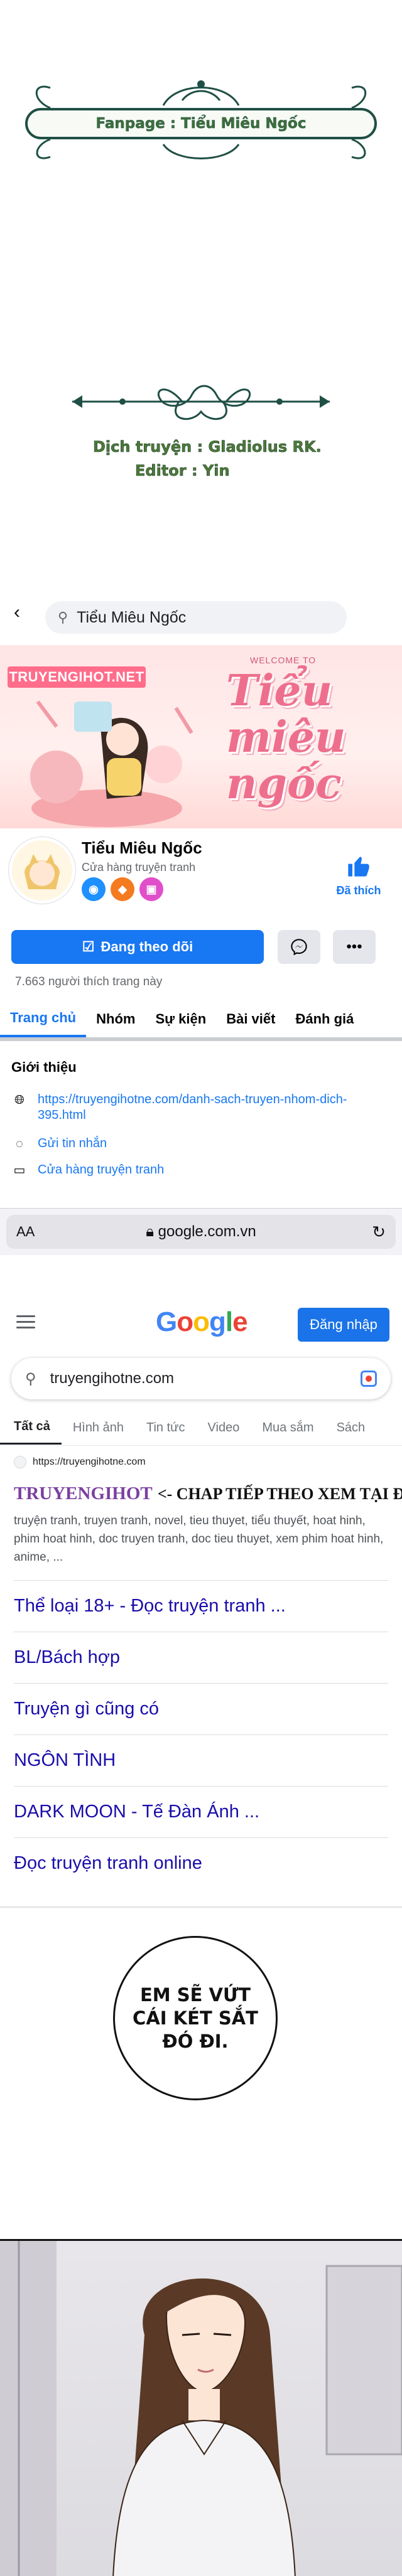 This screenshot has height=2576, width=402. What do you see at coordinates (26, 1232) in the screenshot?
I see `reader-mode-button: AA` at bounding box center [26, 1232].